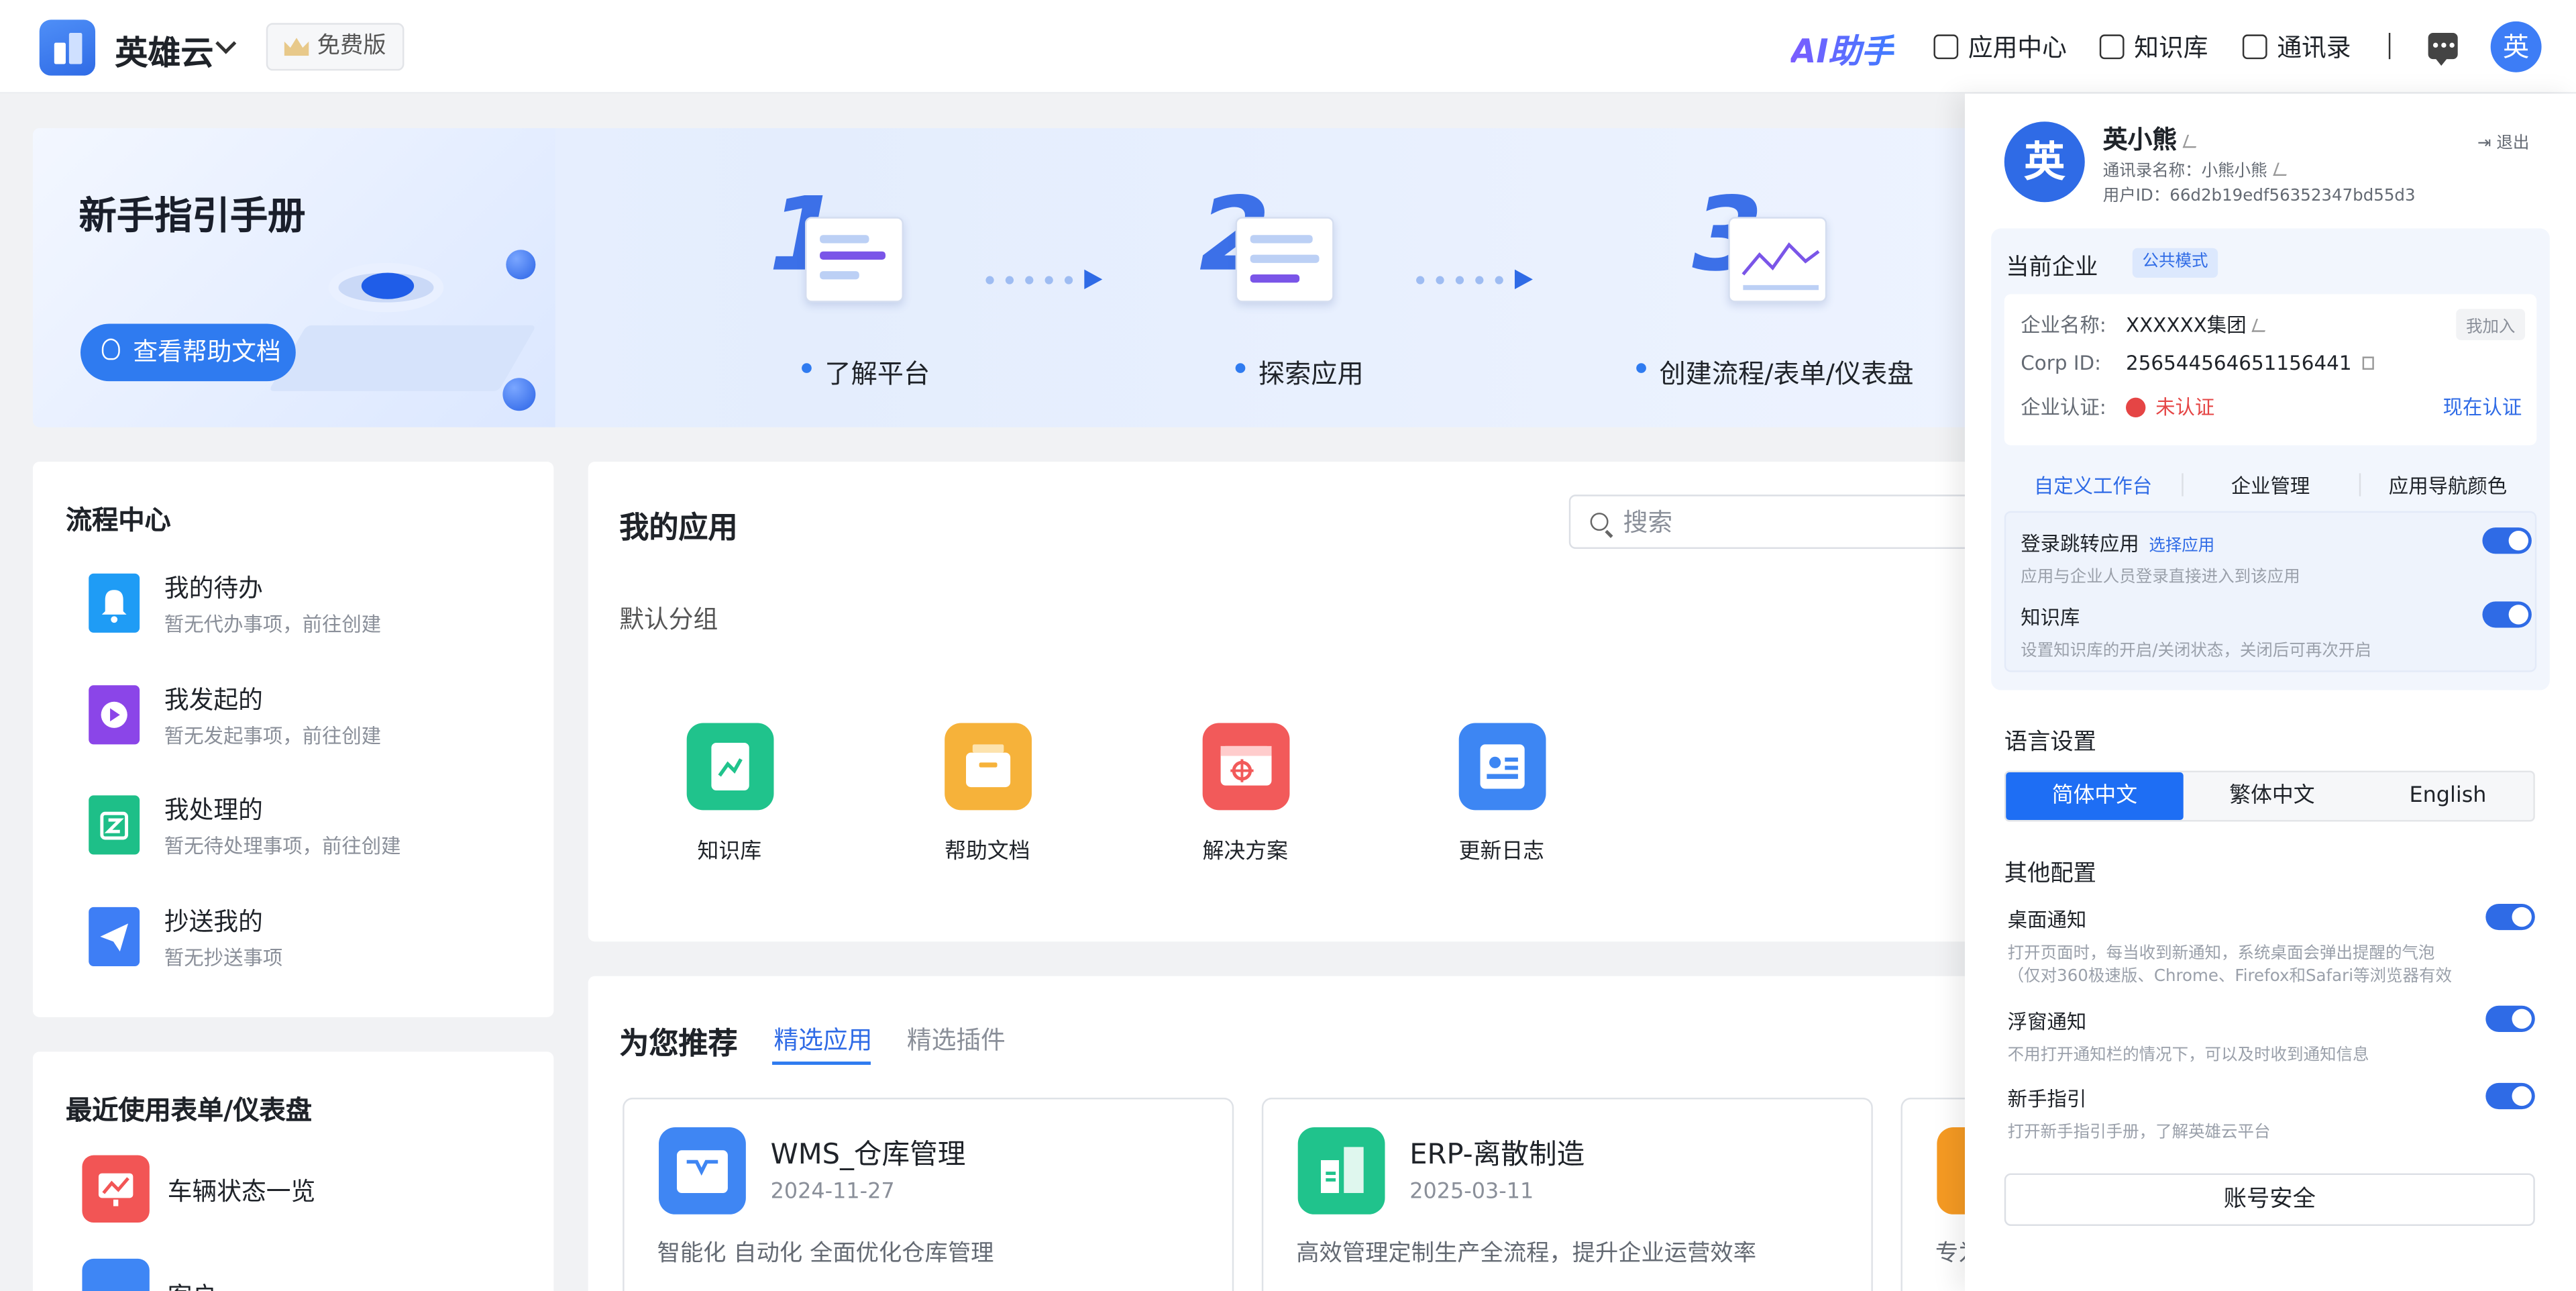  I want to click on play-icon, so click(114, 715).